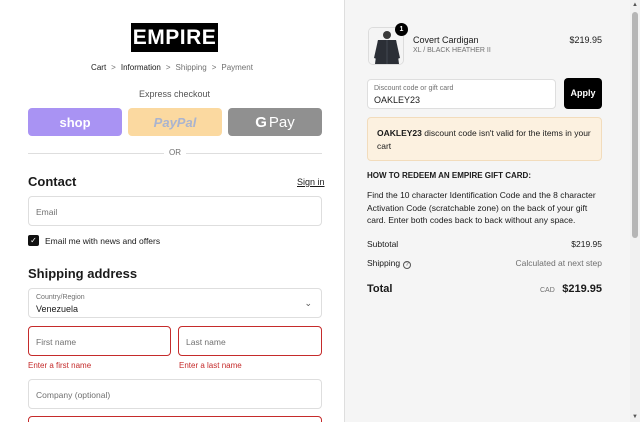  Describe the element at coordinates (635, 417) in the screenshot. I see `scroll-down-icon: ▼` at that location.